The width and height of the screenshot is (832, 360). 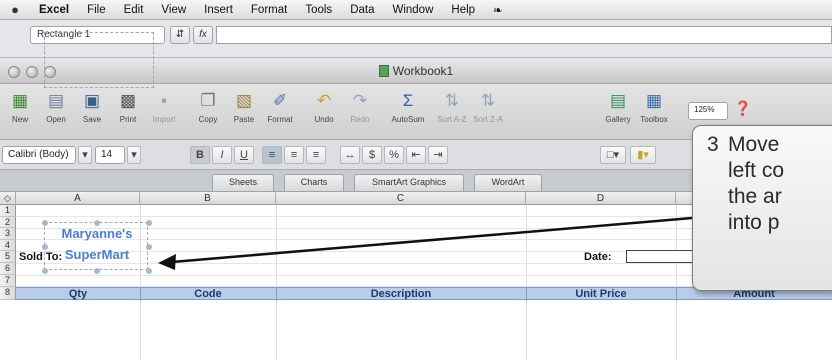 I want to click on paste-button: ▧ Paste, so click(x=244, y=111).